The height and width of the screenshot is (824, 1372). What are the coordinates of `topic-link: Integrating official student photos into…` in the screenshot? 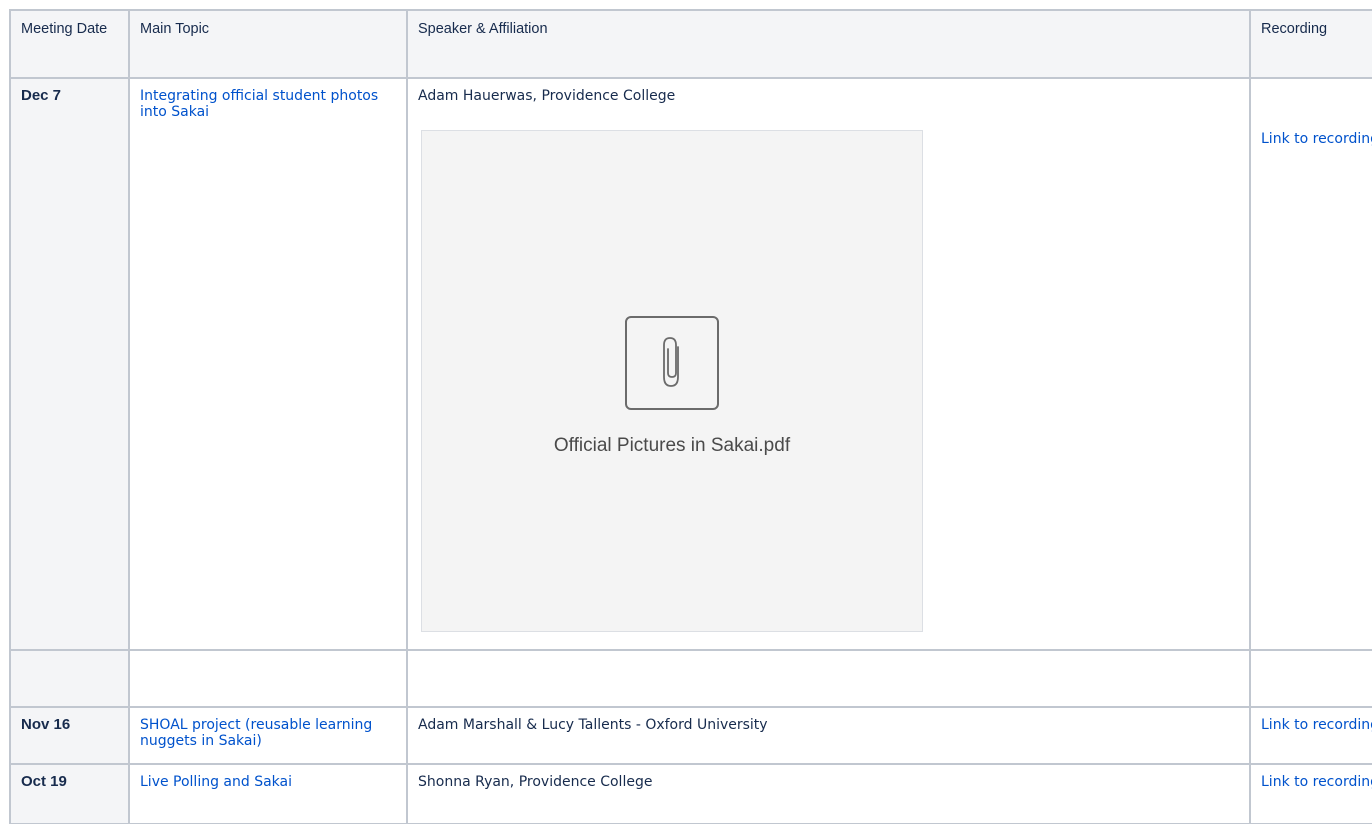 It's located at (259, 104).